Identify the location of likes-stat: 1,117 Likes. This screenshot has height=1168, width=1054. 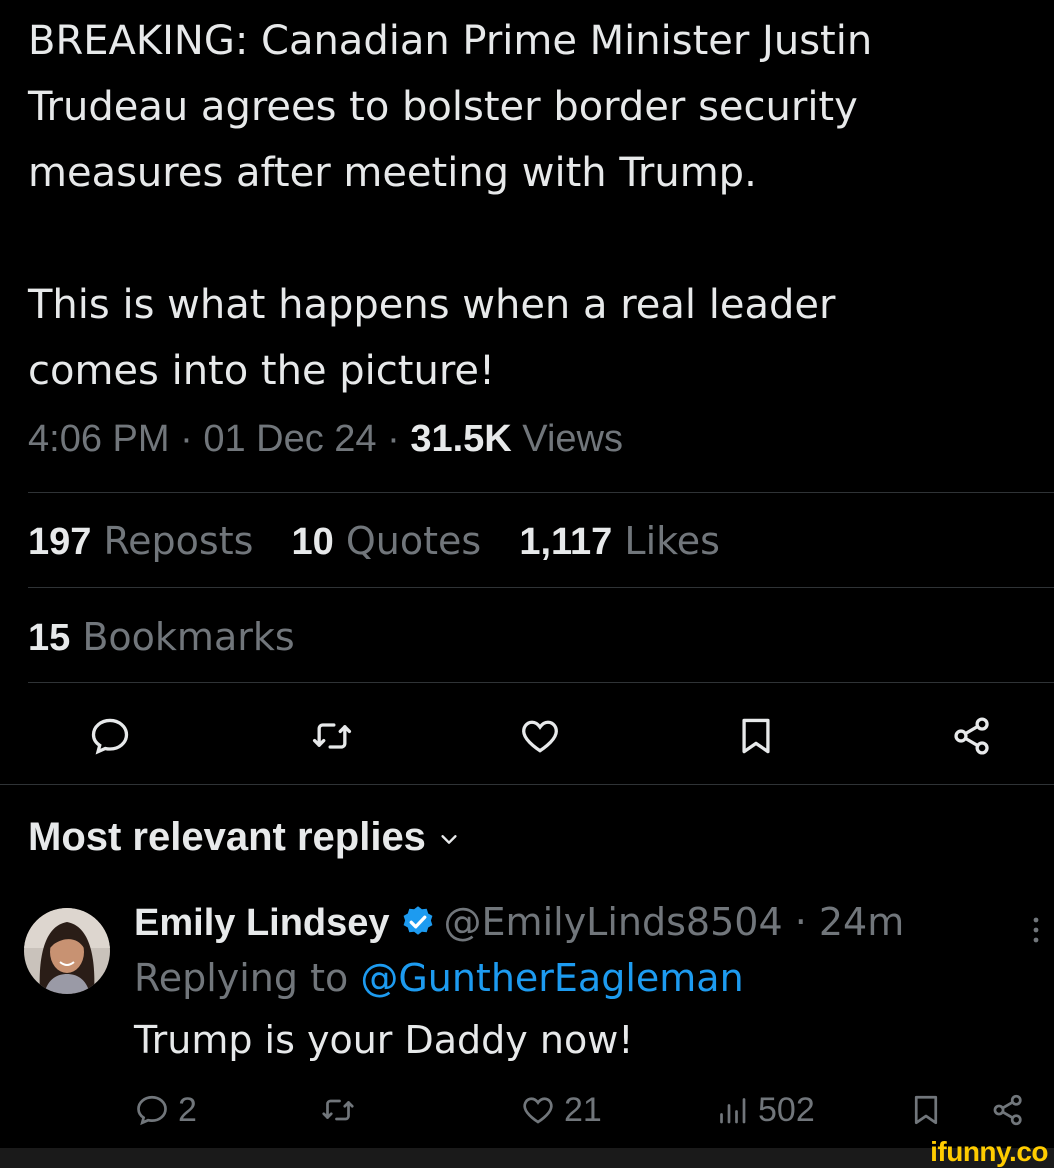
(619, 541).